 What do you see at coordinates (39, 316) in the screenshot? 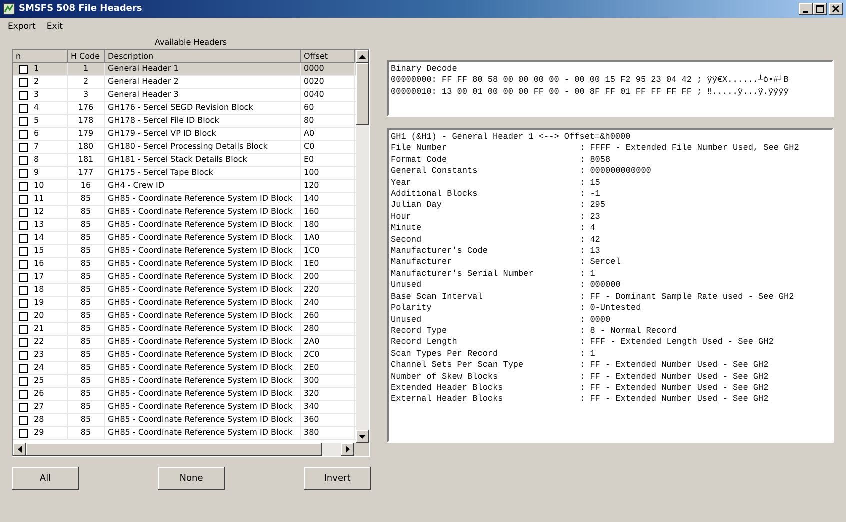
I see `table-cell: 20` at bounding box center [39, 316].